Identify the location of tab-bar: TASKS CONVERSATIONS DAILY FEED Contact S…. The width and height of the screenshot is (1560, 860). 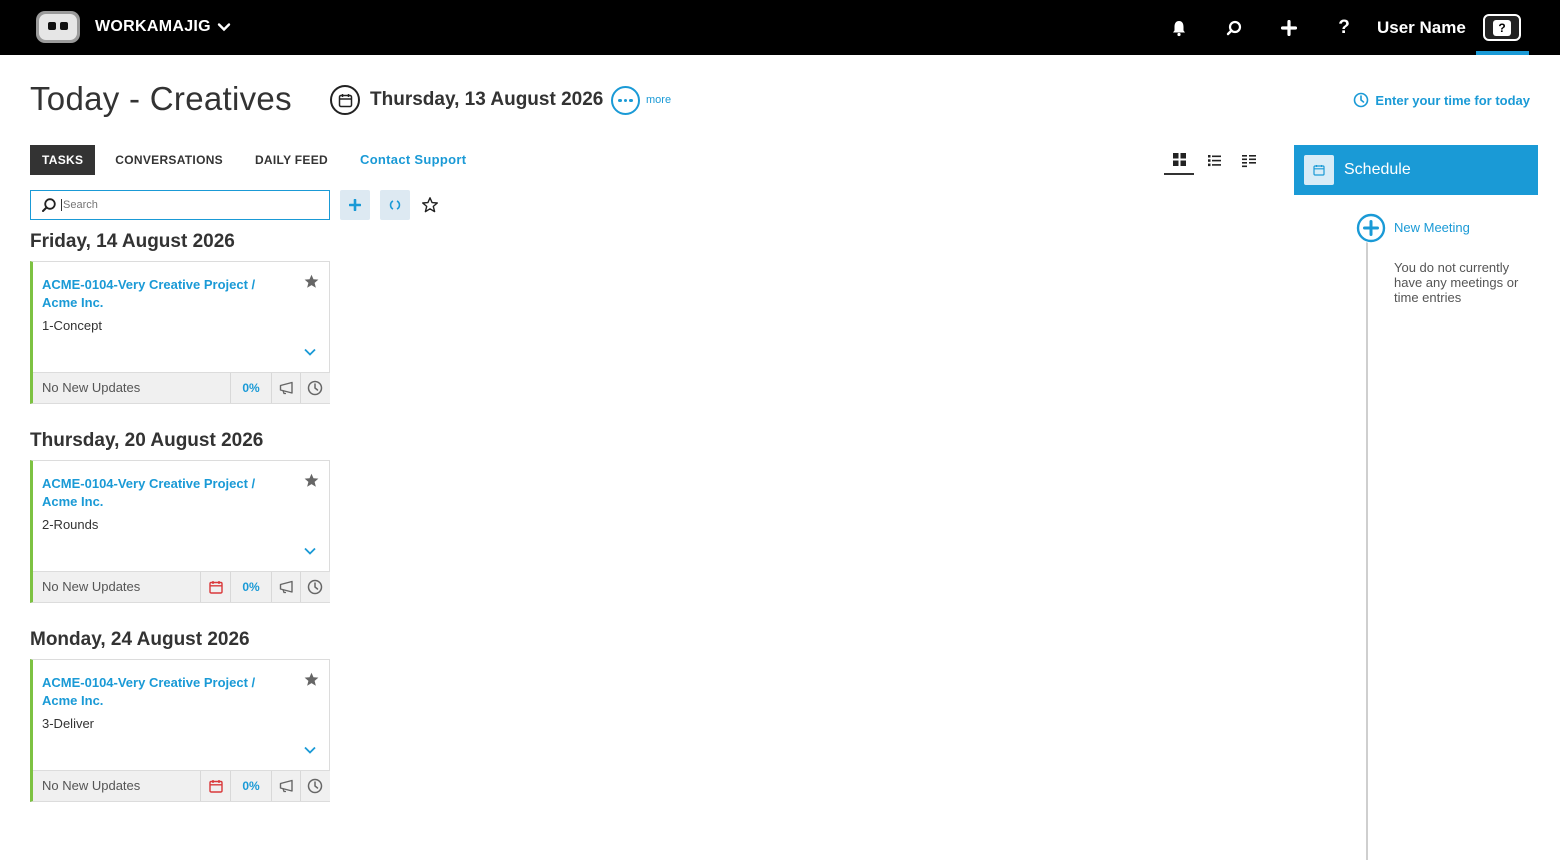
(254, 160).